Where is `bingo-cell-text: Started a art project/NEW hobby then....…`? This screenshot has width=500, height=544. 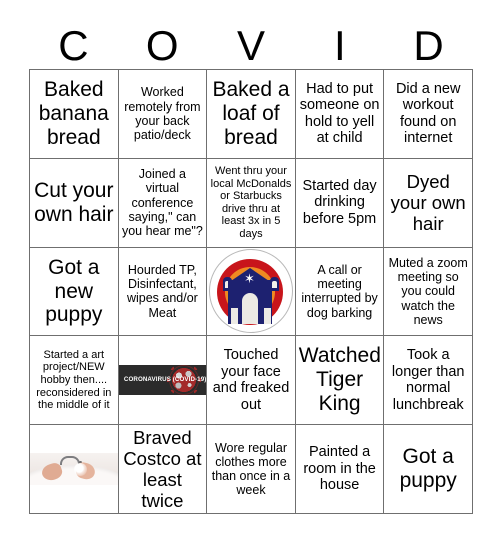 bingo-cell-text: Started a art project/NEW hobby then....… is located at coordinates (74, 380).